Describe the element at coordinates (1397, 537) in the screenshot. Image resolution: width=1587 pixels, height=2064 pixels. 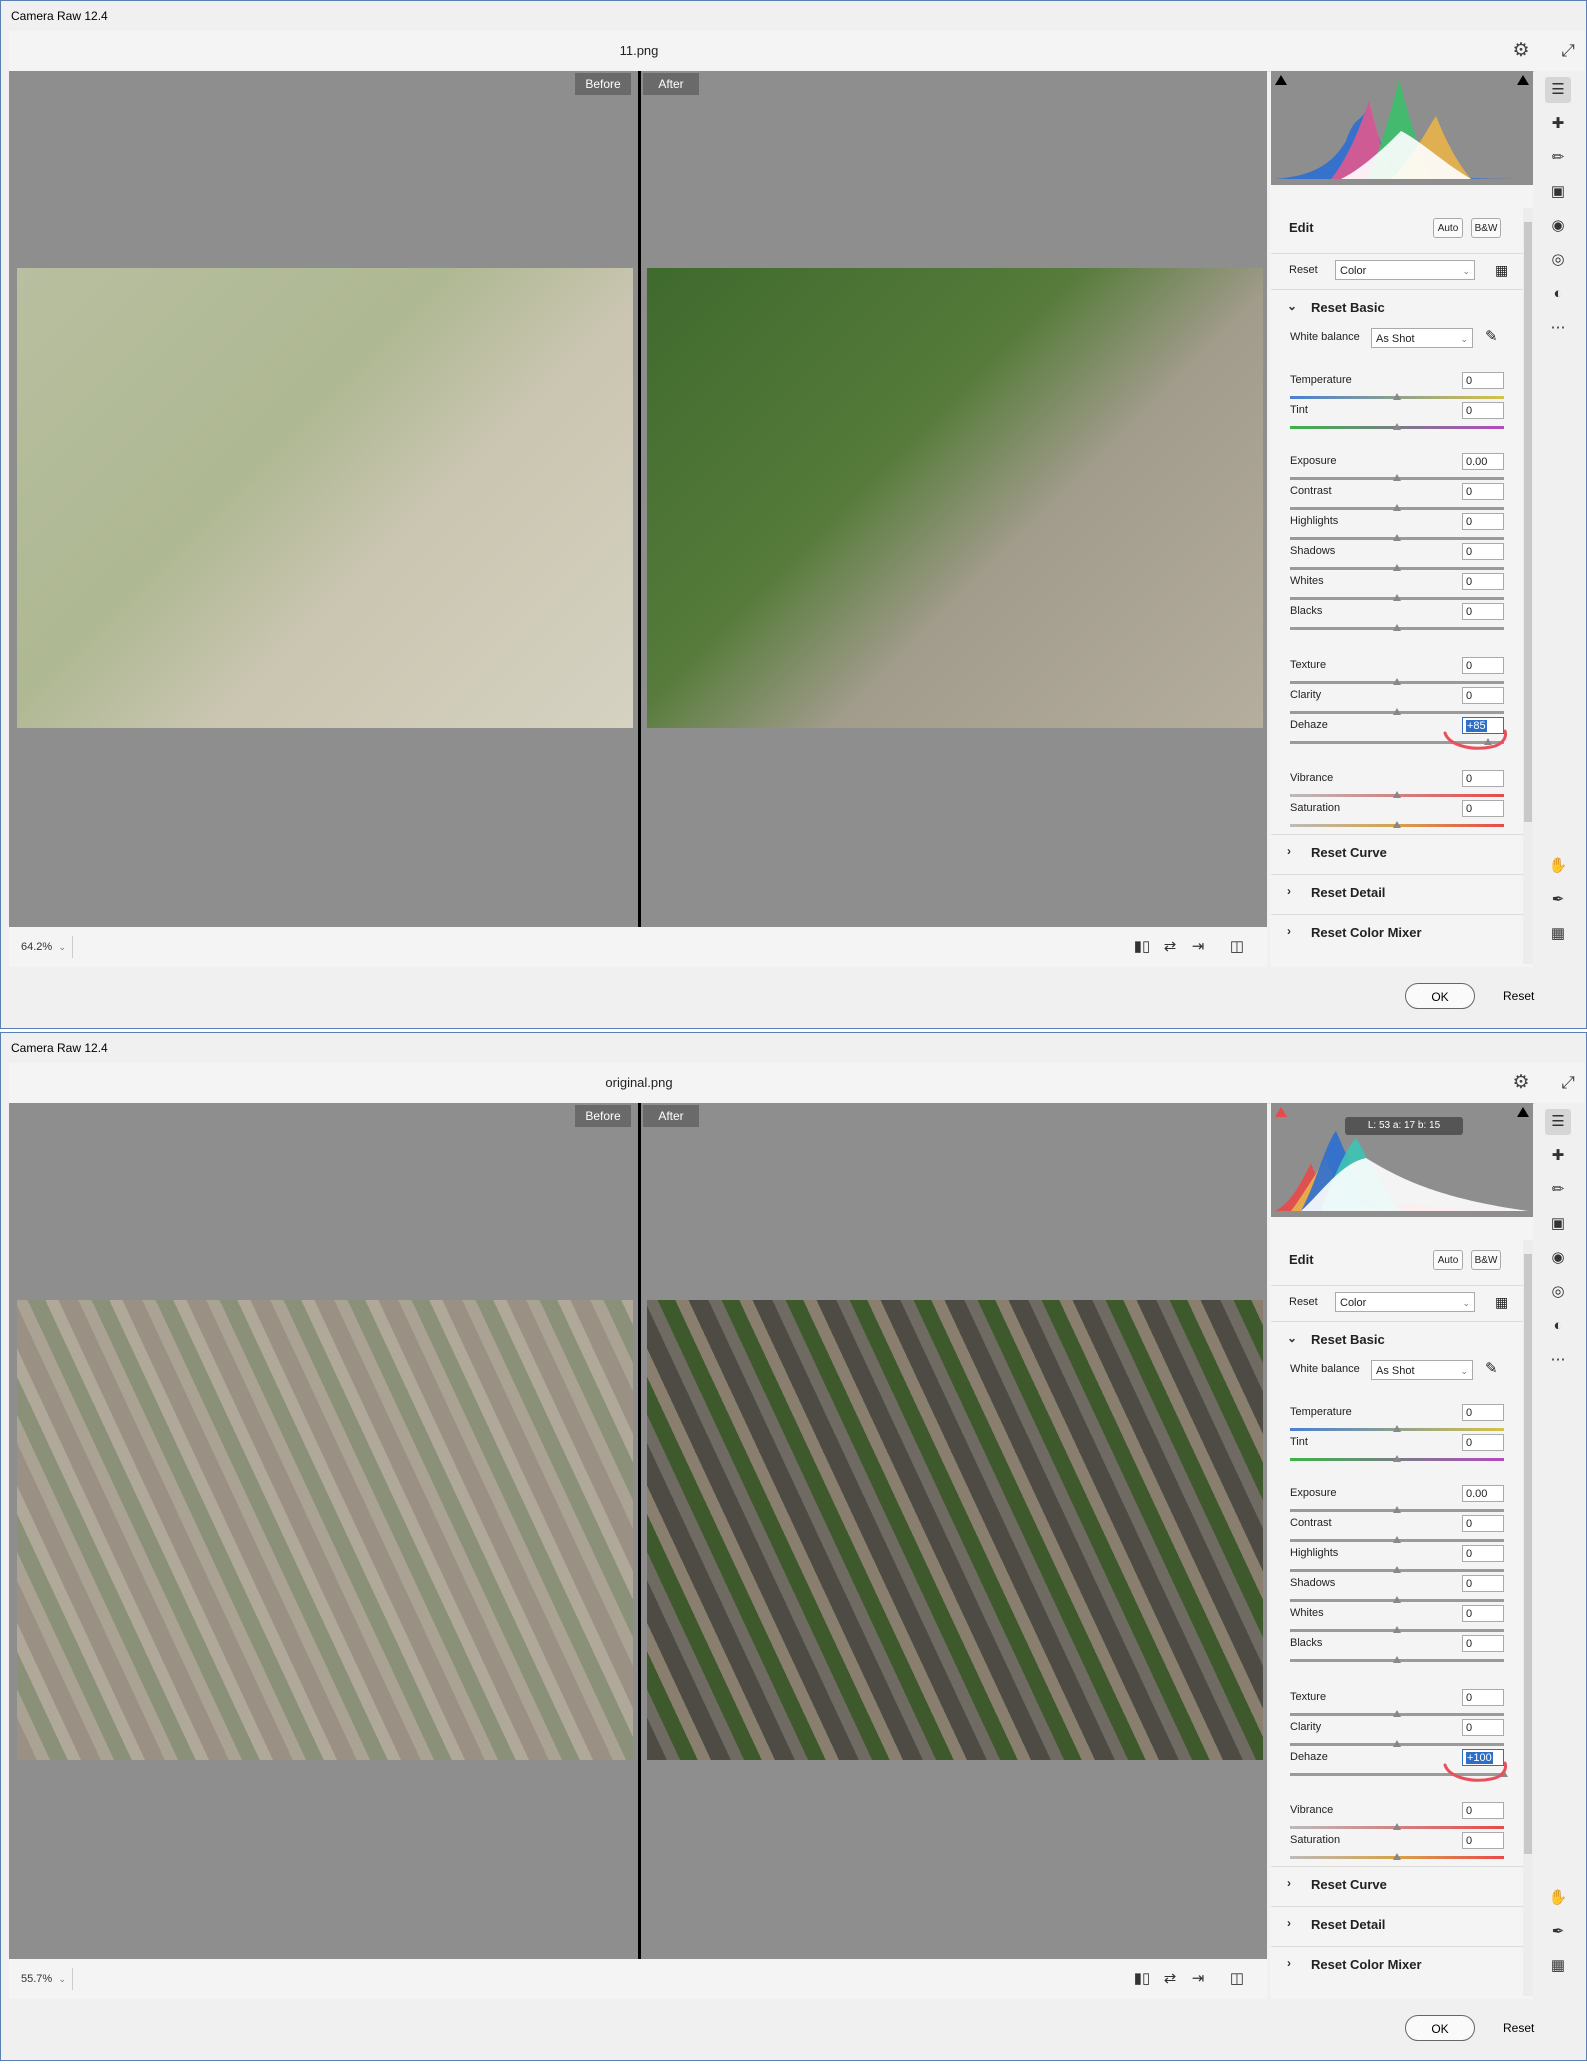
I see `highlights-slider-thumb` at that location.